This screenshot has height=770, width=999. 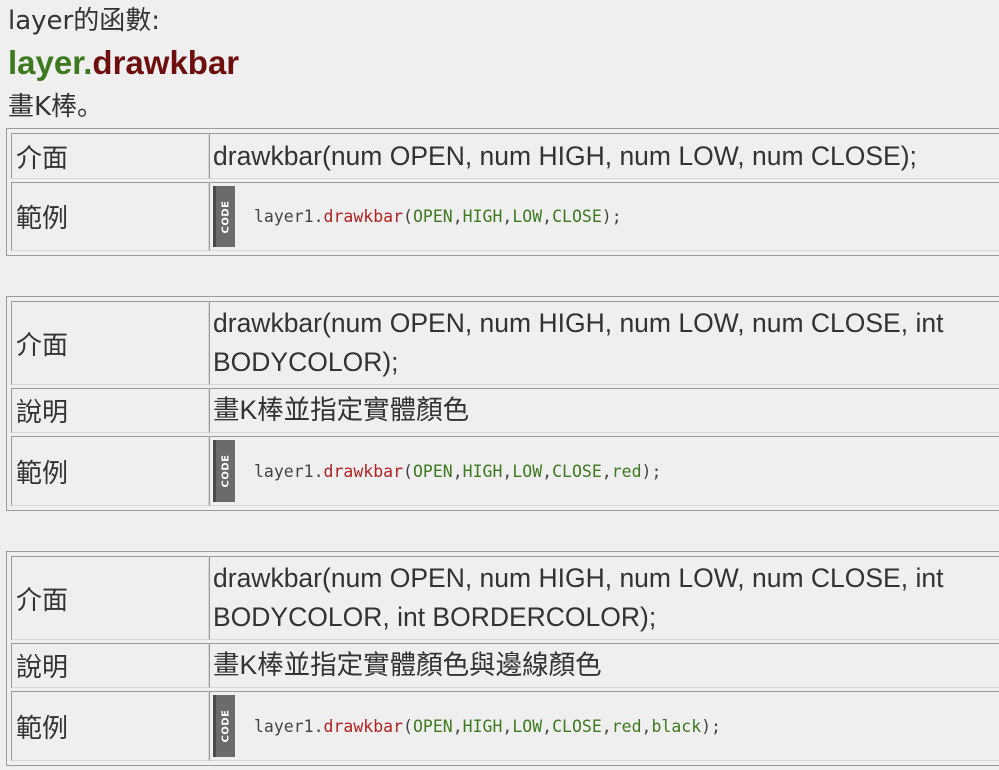 I want to click on explain-text: 畫K棒並指定實體顏色與邊線顏色, so click(x=407, y=665).